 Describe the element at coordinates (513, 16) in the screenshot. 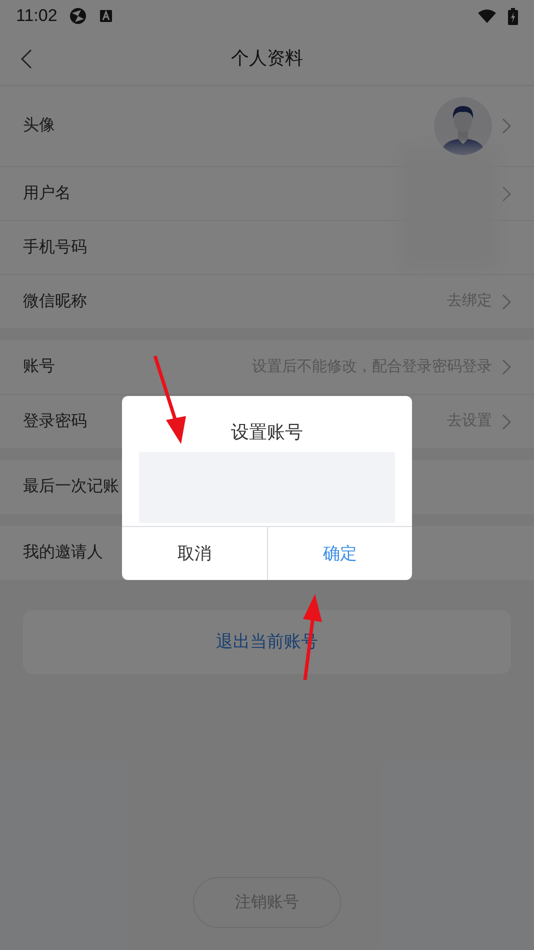

I see `battery-icon` at that location.